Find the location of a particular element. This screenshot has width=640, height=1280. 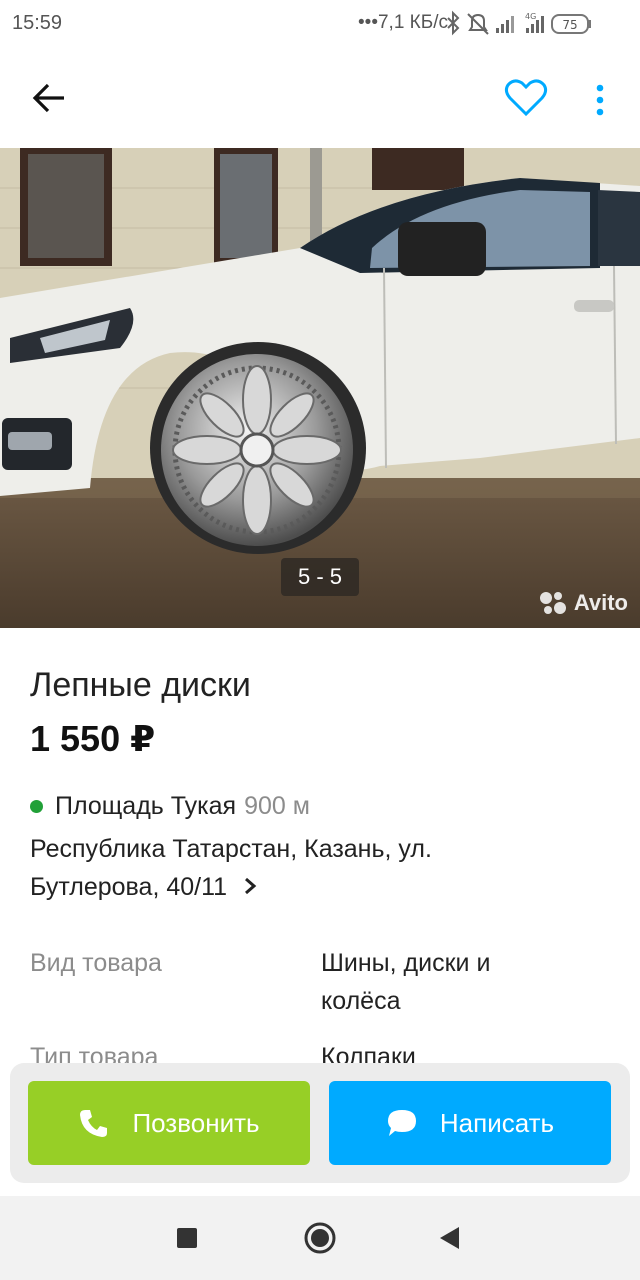

signal-icon is located at coordinates (505, 24).